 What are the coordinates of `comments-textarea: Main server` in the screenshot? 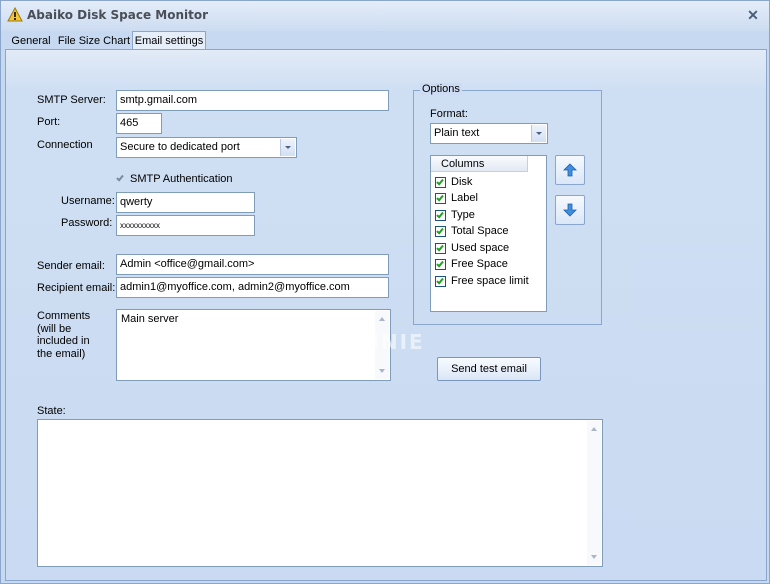 It's located at (253, 345).